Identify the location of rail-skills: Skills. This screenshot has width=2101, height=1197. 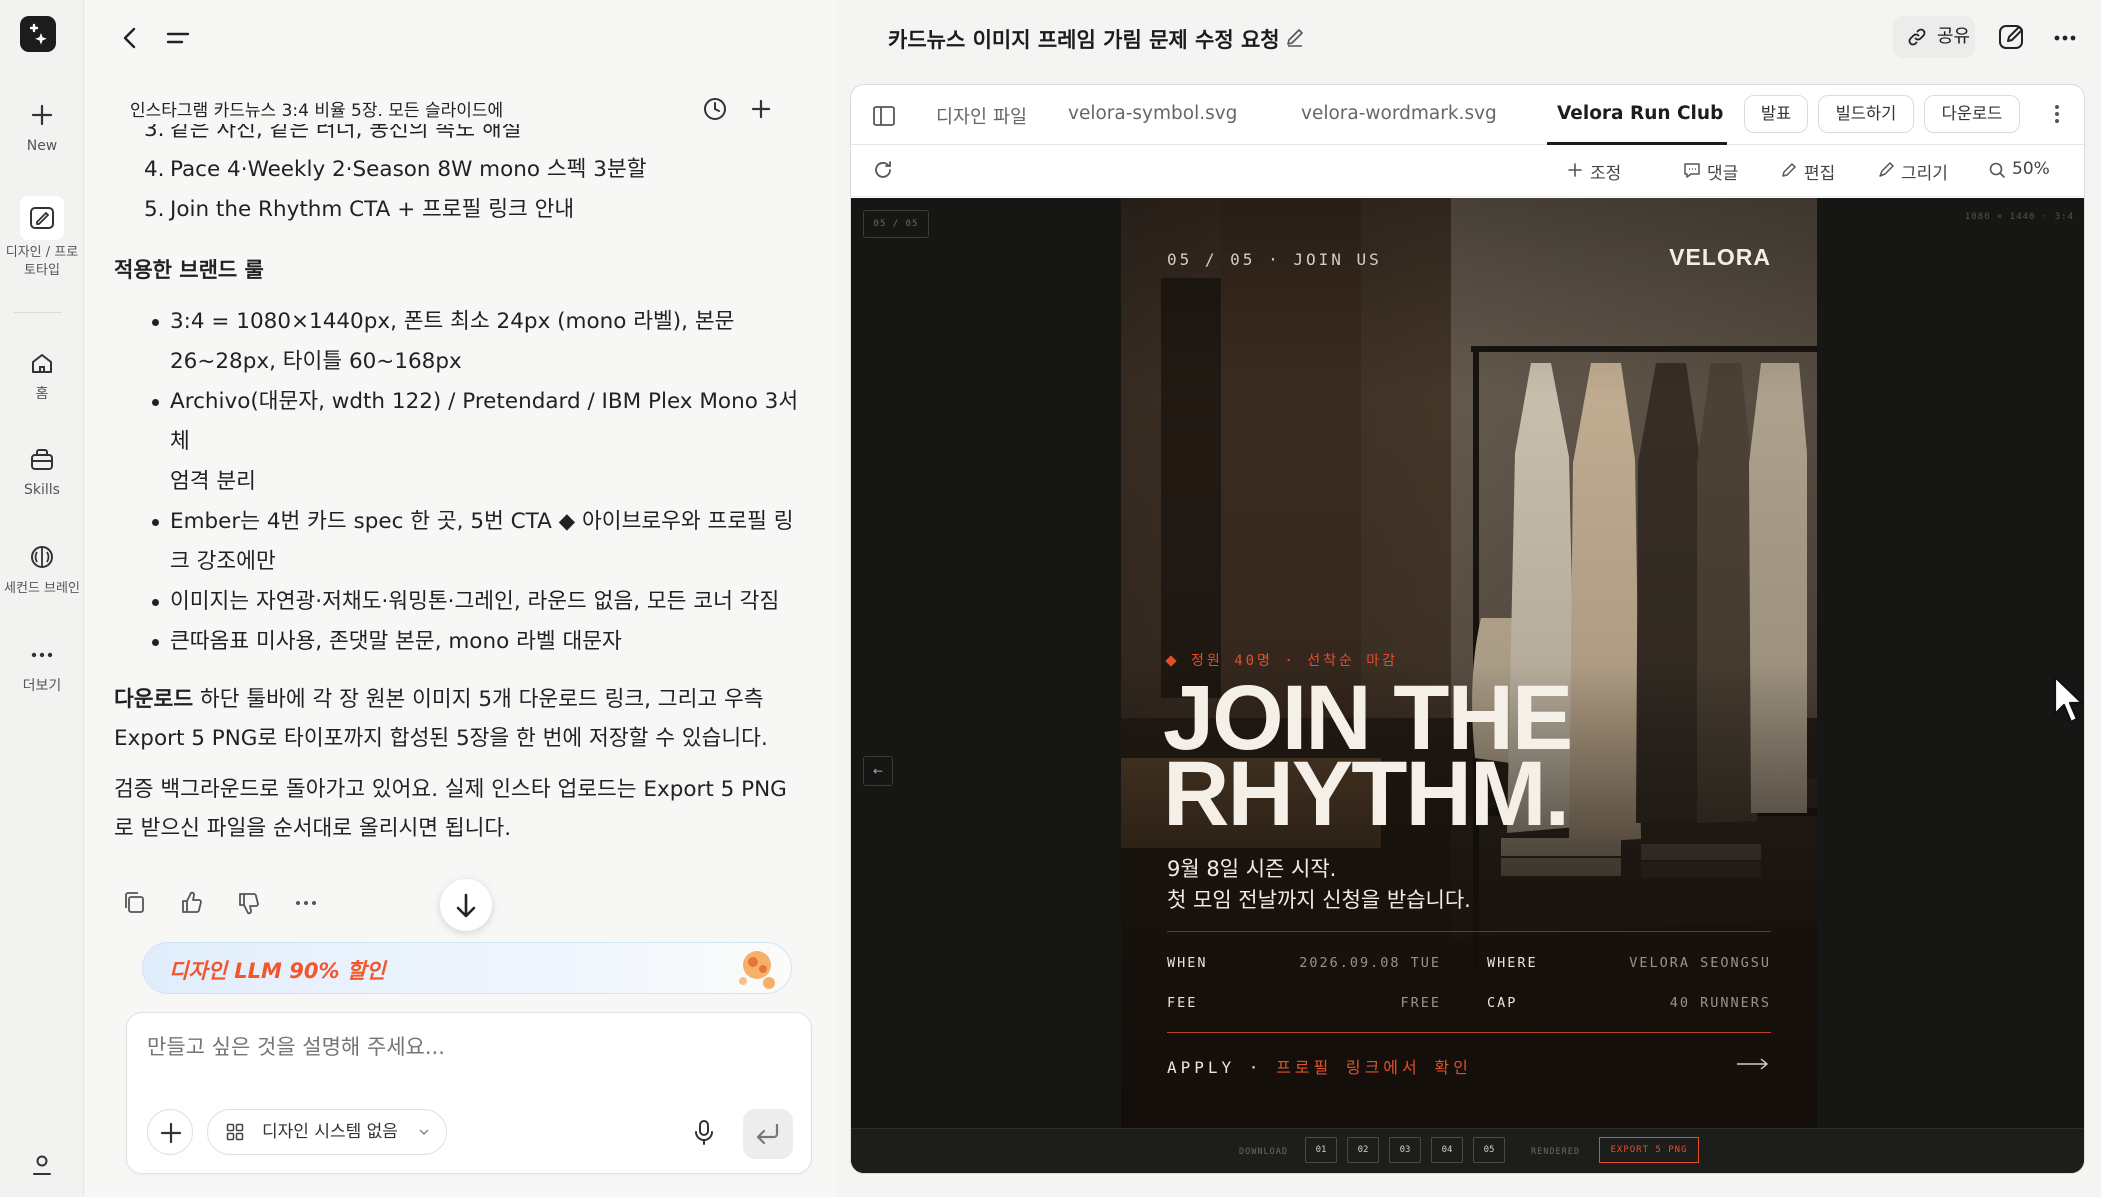
(42, 471).